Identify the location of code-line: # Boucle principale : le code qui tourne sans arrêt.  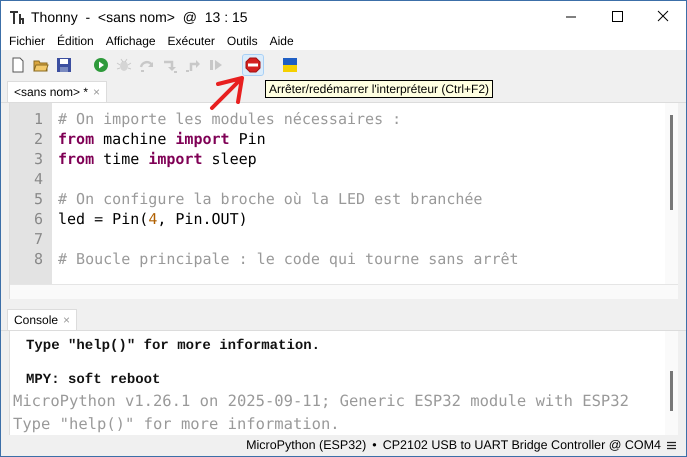
(288, 258).